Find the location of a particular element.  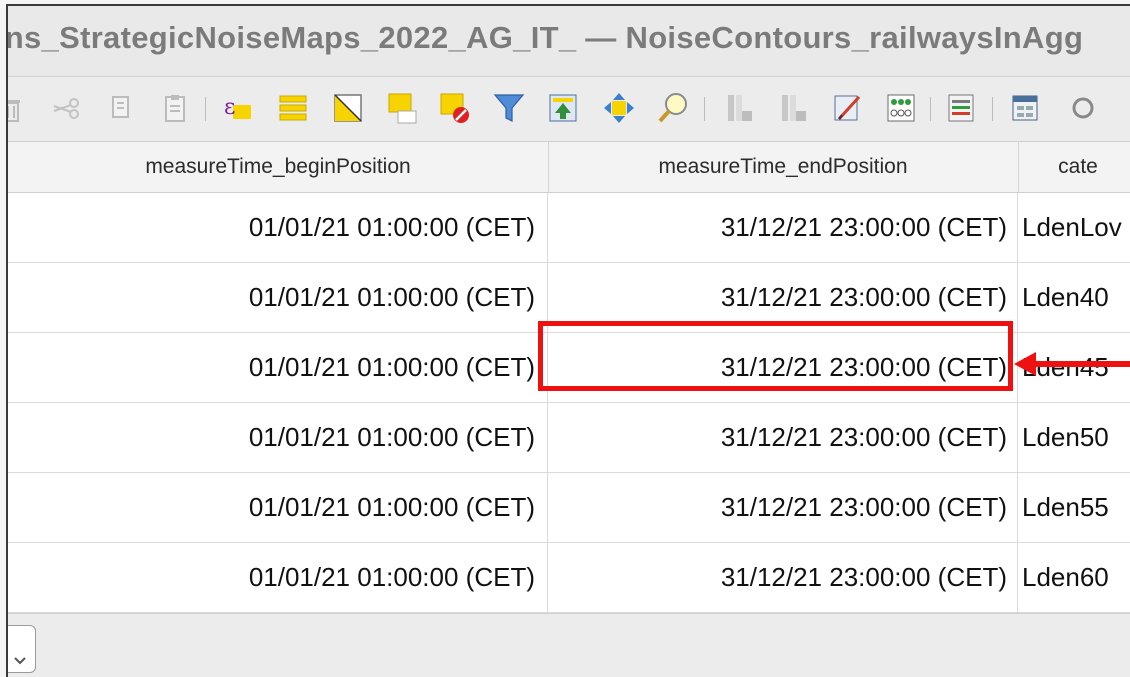

column-header-begin: measureTime_beginPosition is located at coordinates (278, 167).